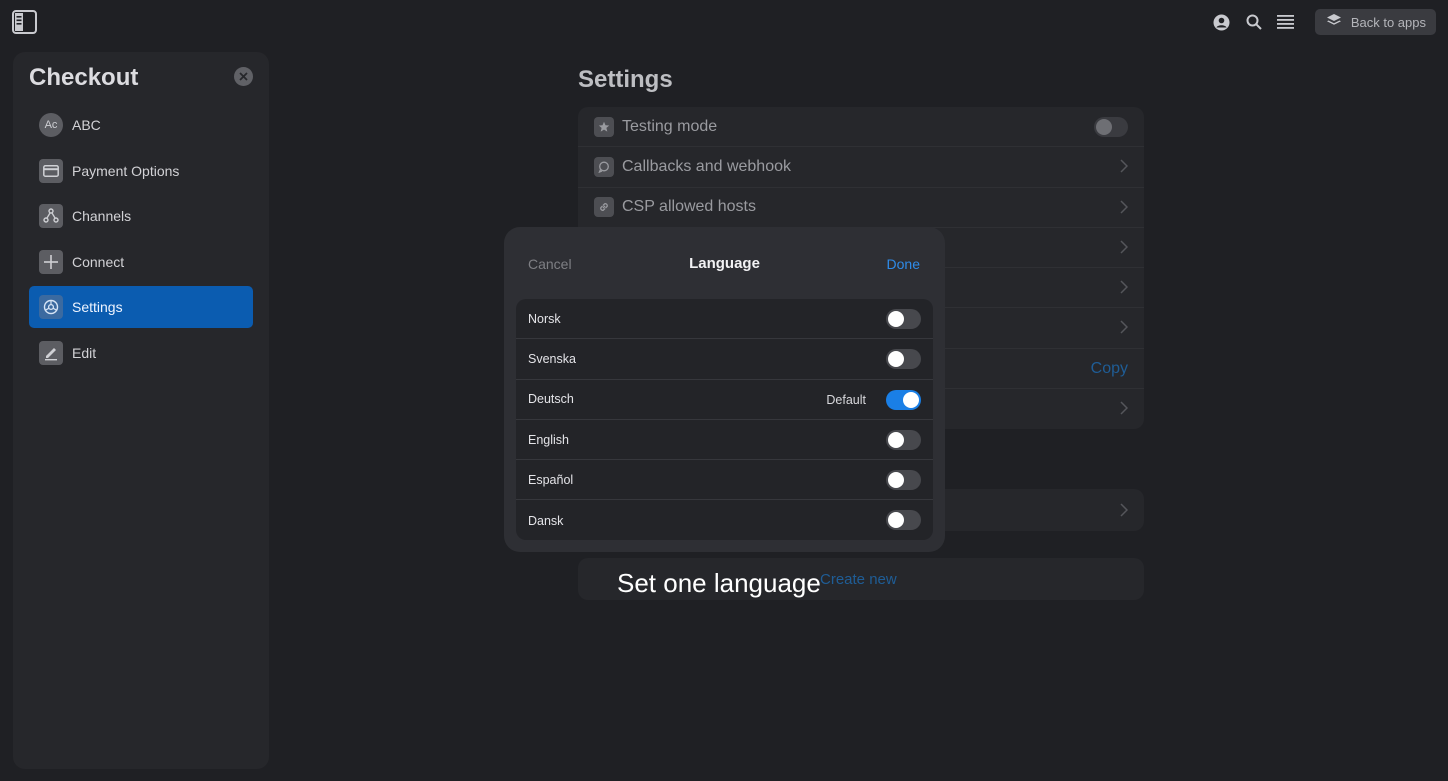 The image size is (1448, 781). Describe the element at coordinates (846, 399) in the screenshot. I see `default-badge: Default` at that location.